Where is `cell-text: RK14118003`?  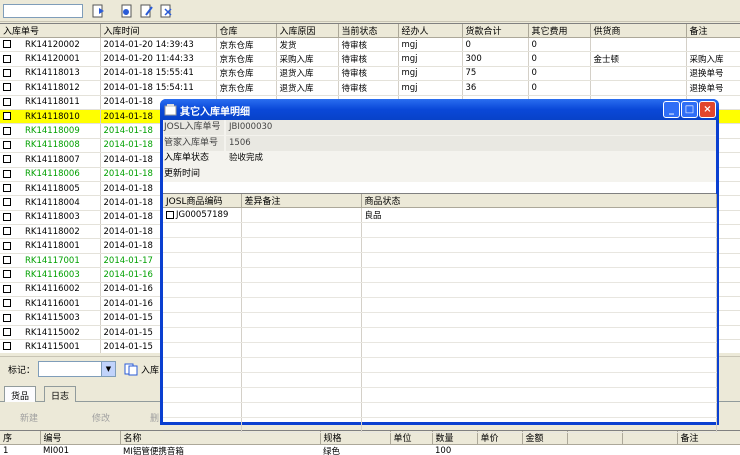
cell-text: RK14118003 is located at coordinates (52, 217).